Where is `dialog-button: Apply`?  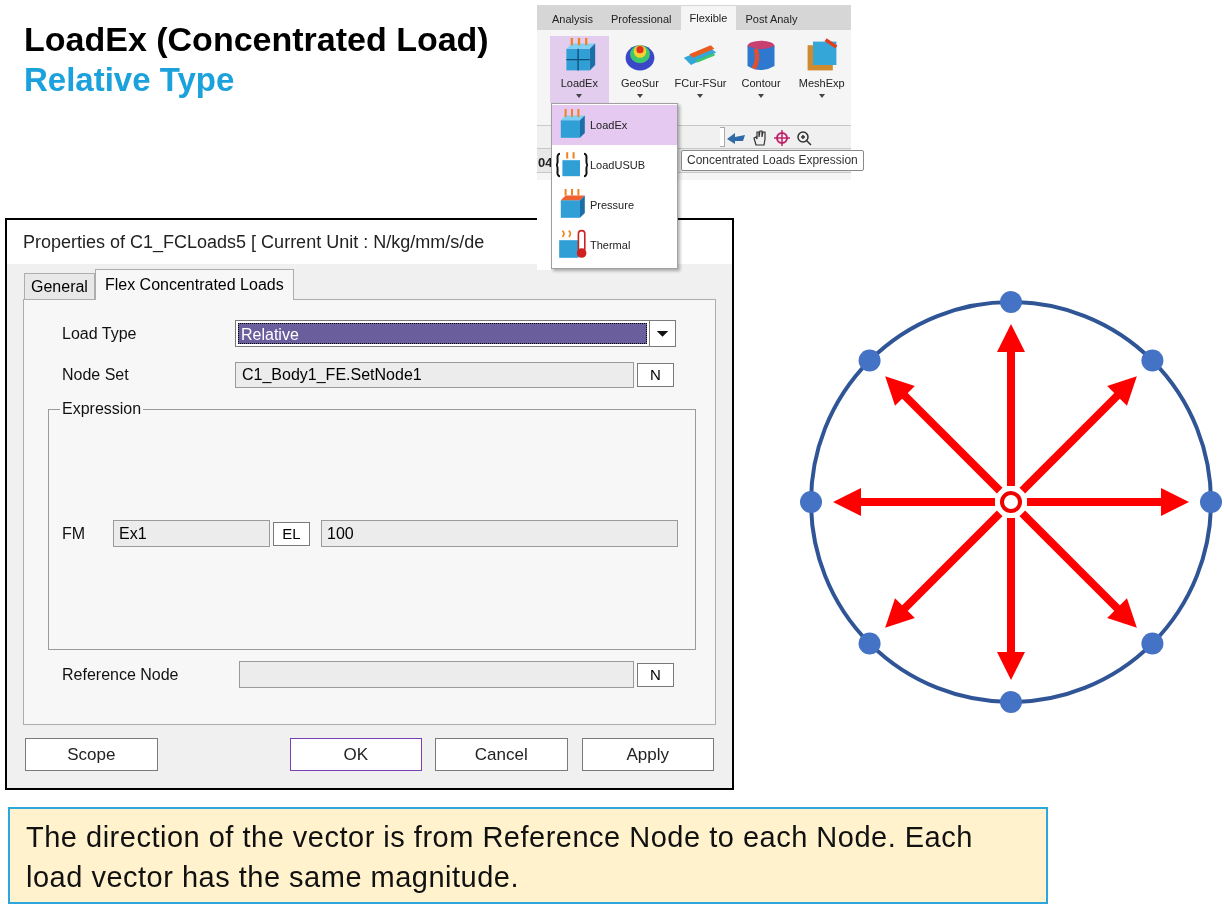 dialog-button: Apply is located at coordinates (647, 754).